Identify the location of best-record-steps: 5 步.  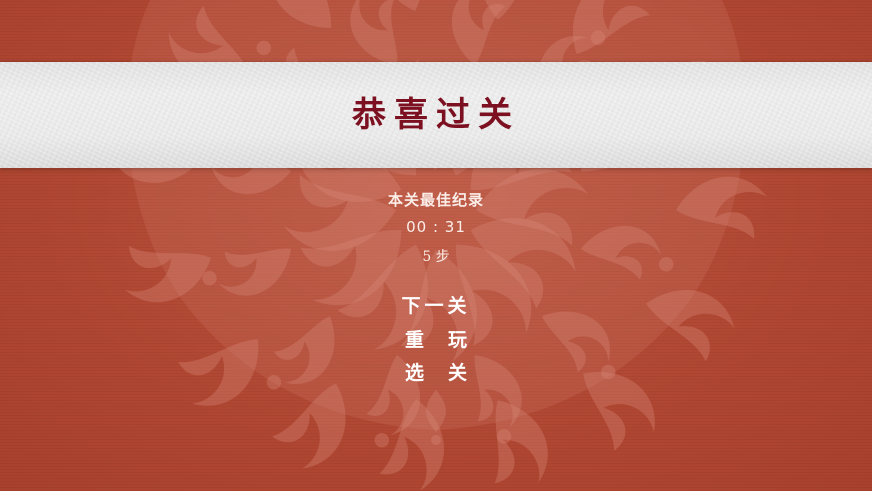
(436, 257).